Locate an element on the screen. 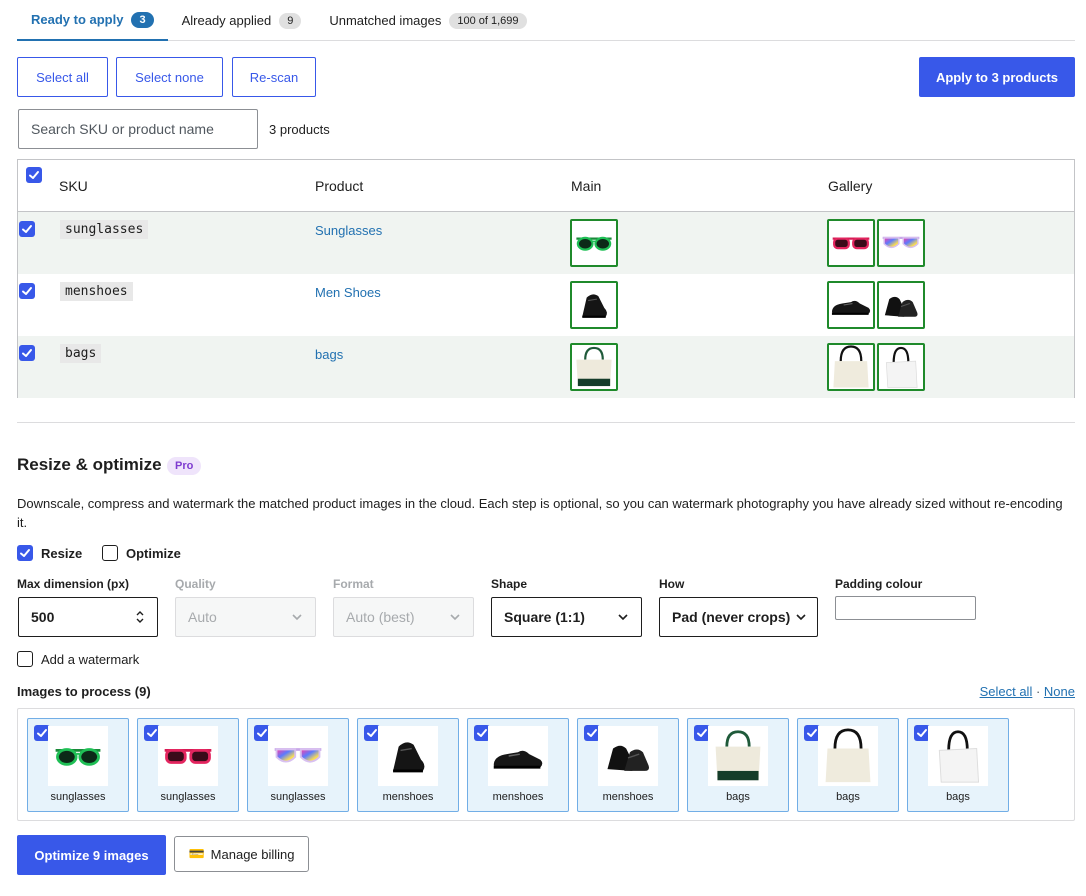 The width and height of the screenshot is (1086, 896). tab-label: Ready to apply is located at coordinates (77, 19).